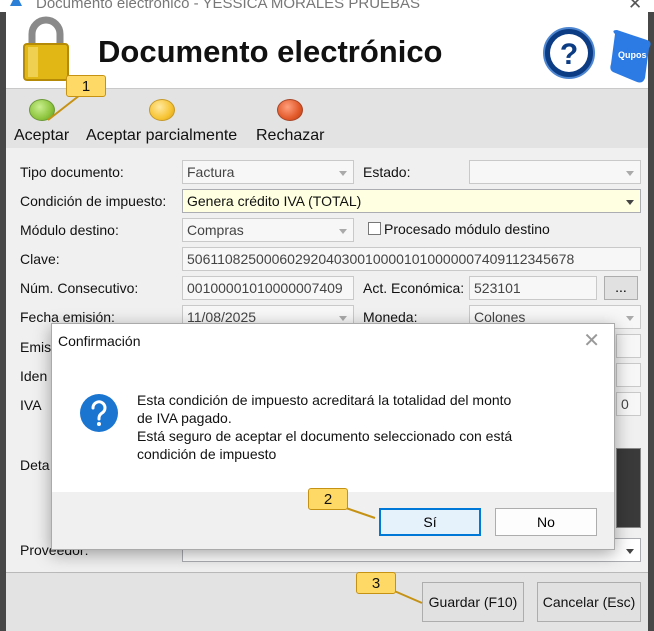  I want to click on accept-partial-button: Aceptar parcialmente, so click(161, 122).